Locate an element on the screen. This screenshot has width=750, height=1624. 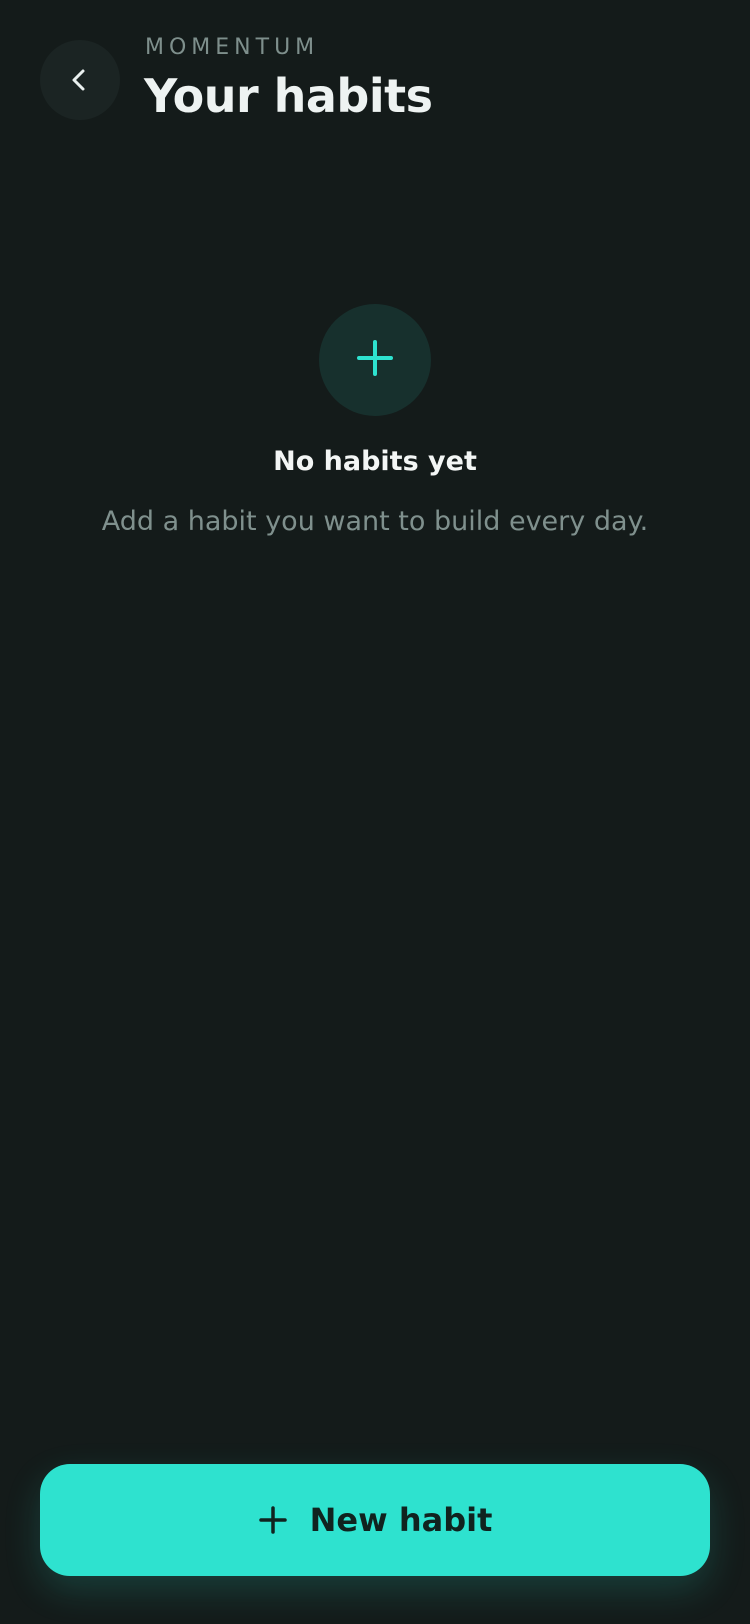
empty-state-title: No habits yet is located at coordinates (375, 461).